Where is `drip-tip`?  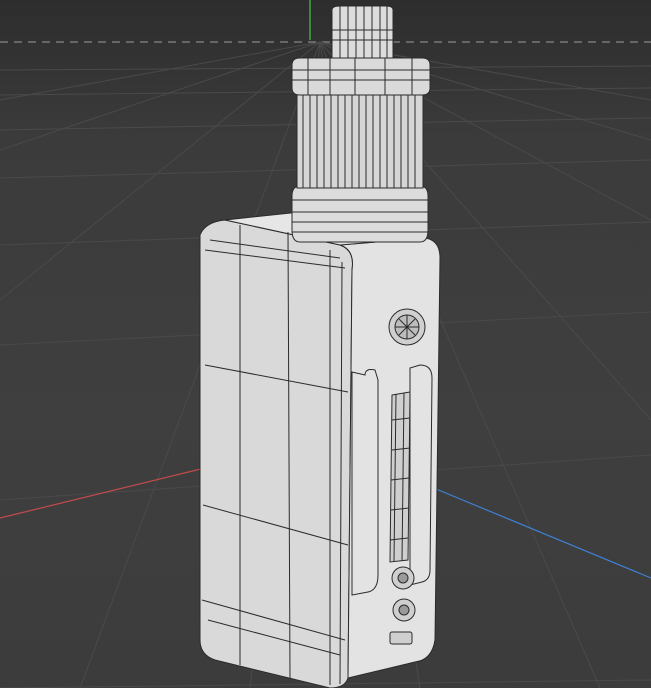
drip-tip is located at coordinates (362, 32).